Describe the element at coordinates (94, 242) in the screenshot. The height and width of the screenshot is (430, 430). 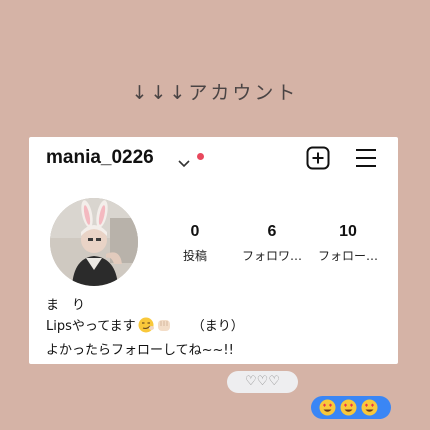
I see `avatar` at that location.